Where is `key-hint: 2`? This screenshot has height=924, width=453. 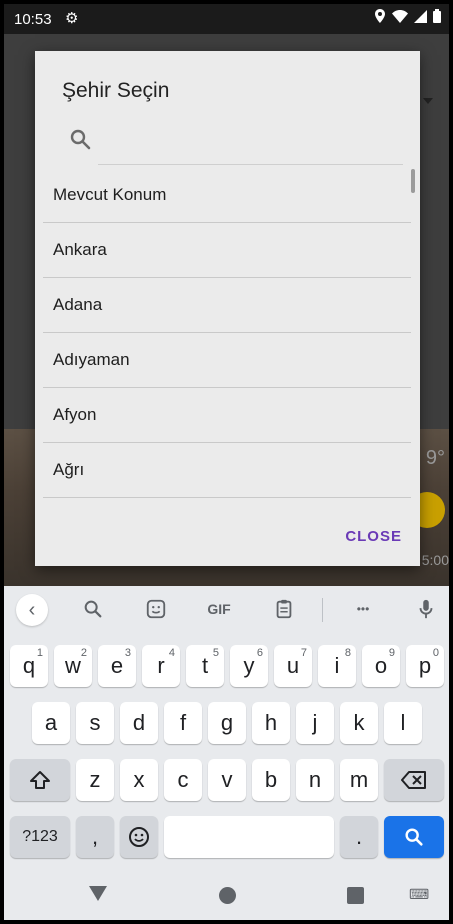
key-hint: 2 is located at coordinates (83, 653).